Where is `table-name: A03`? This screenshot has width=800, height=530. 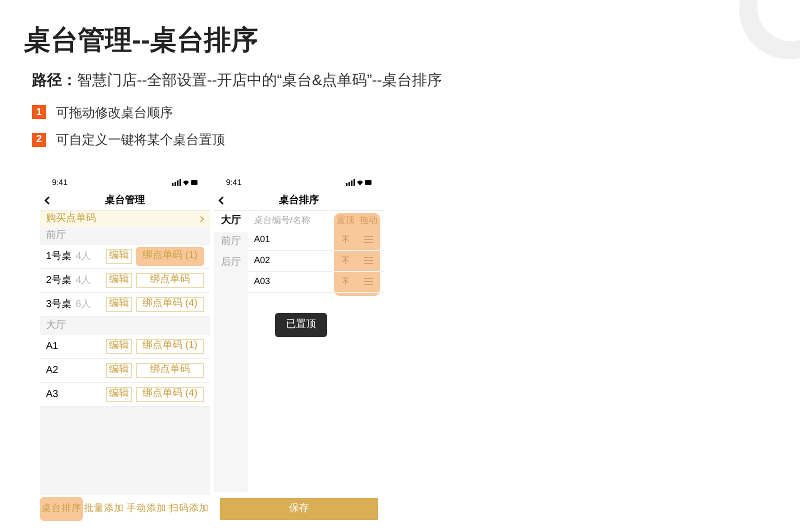
table-name: A03 is located at coordinates (263, 281).